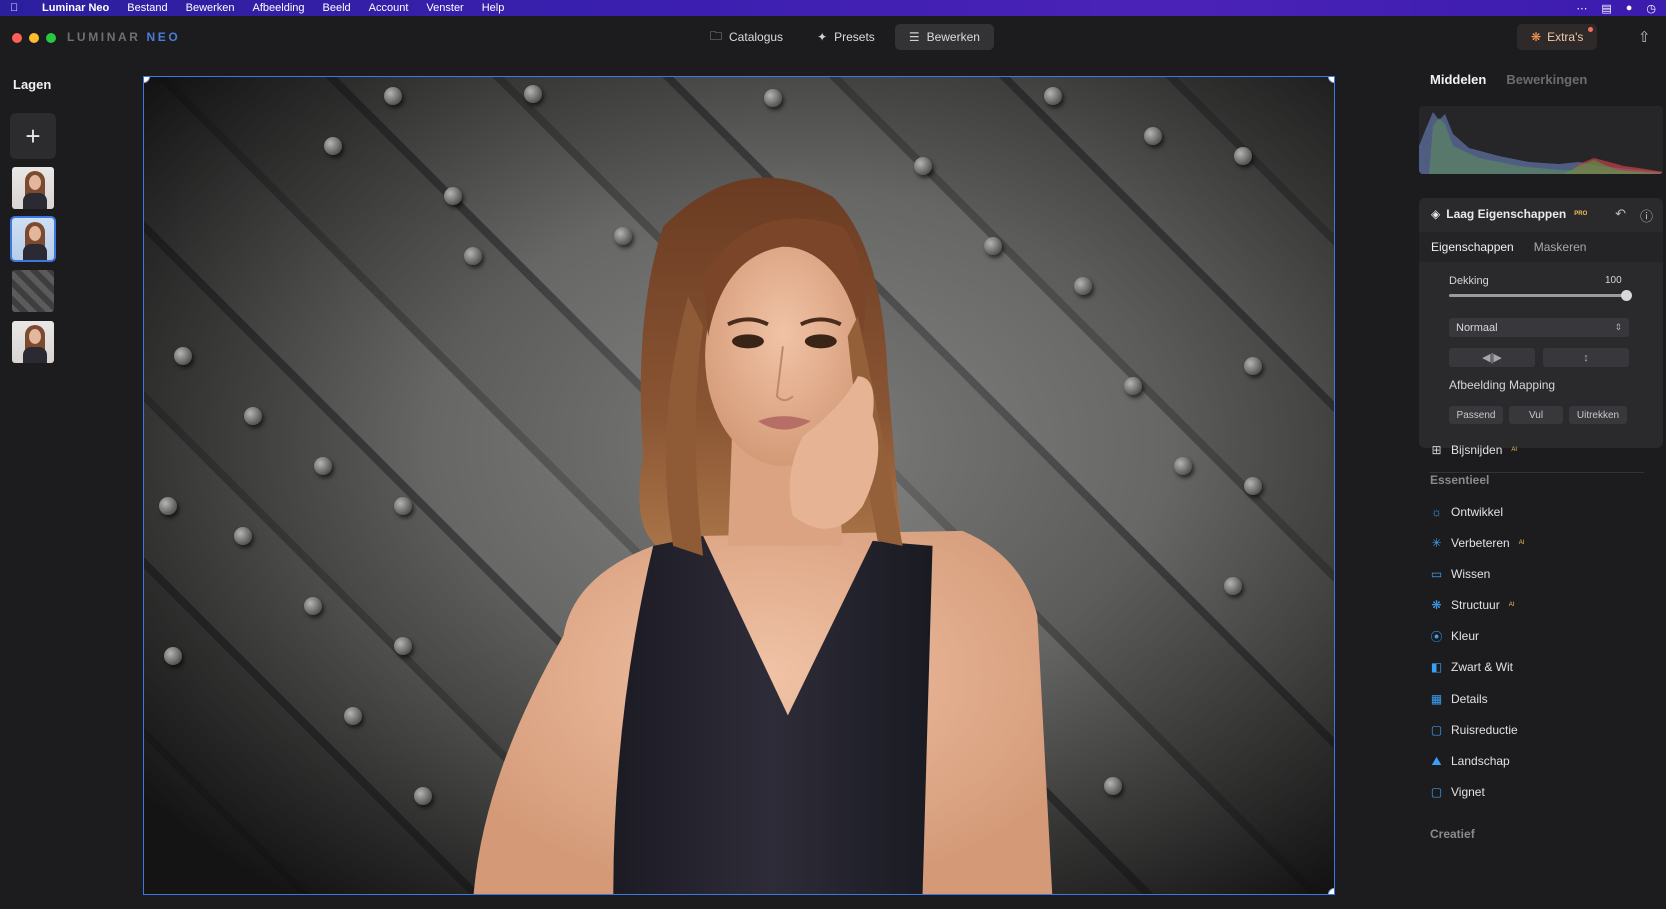 This screenshot has height=909, width=1666. Describe the element at coordinates (1644, 37) in the screenshot. I see `share-icon: ⇧` at that location.